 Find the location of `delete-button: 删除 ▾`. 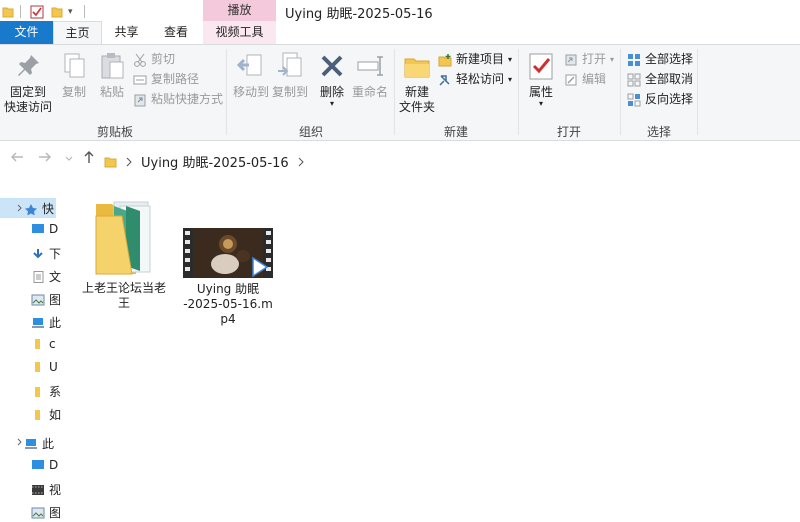

delete-button: 删除 ▾ is located at coordinates (332, 79).